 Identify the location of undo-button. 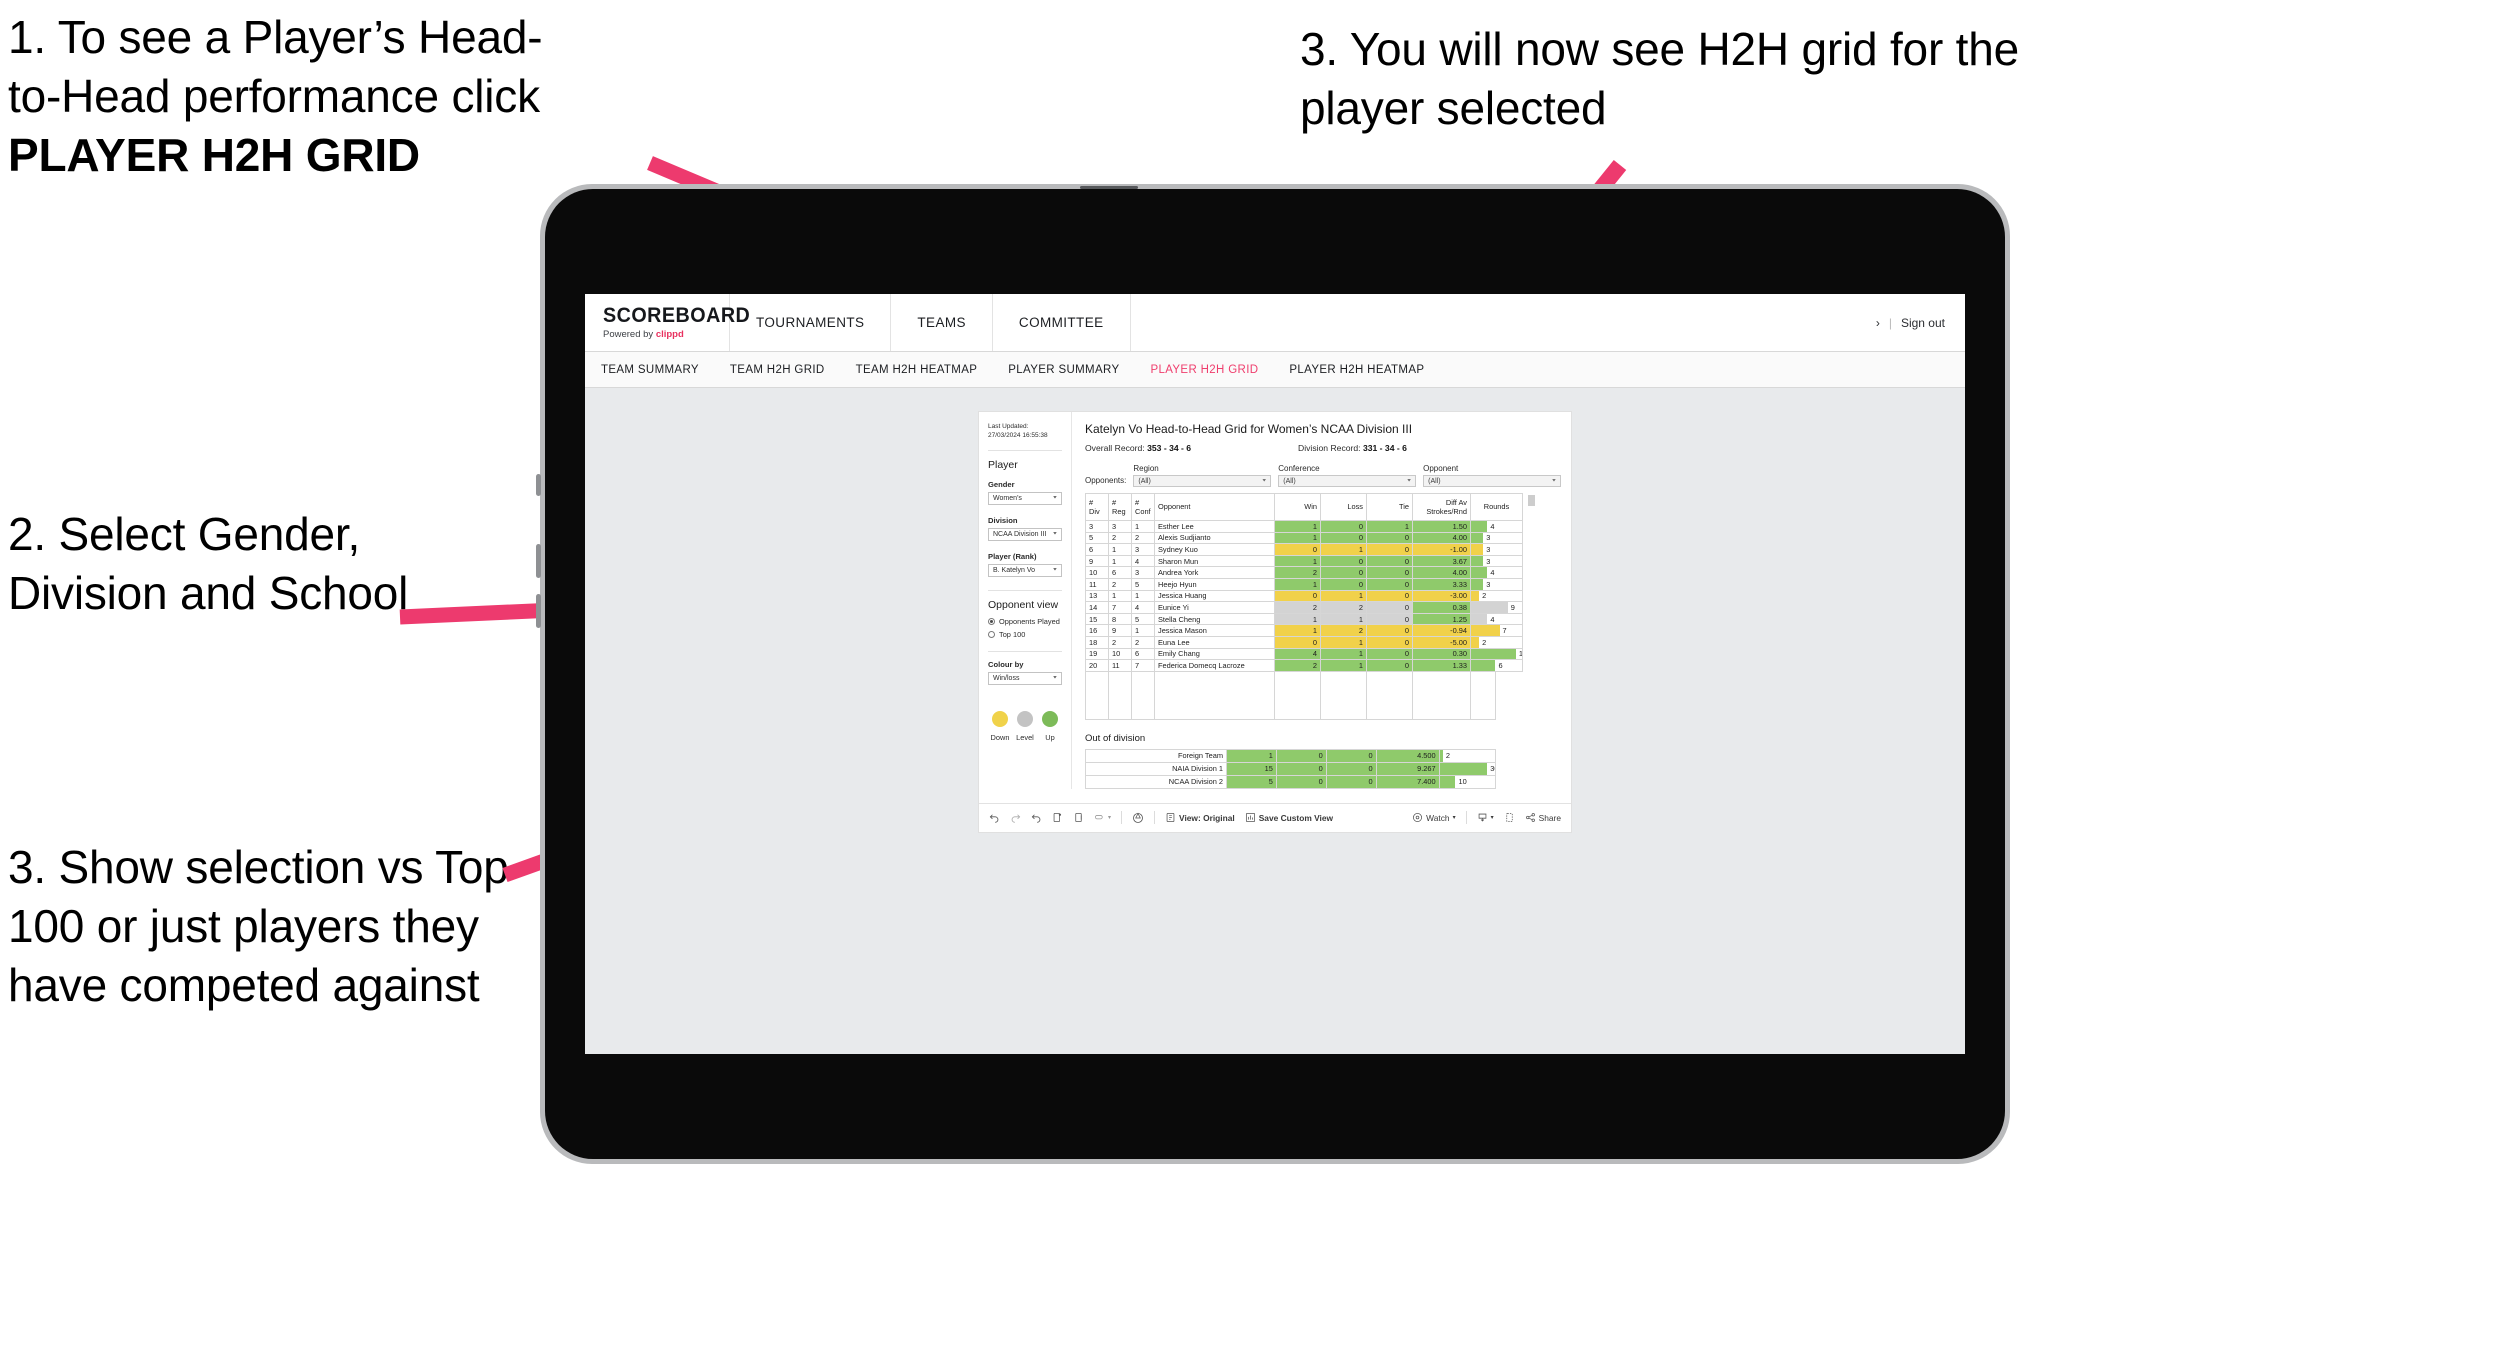
(994, 817).